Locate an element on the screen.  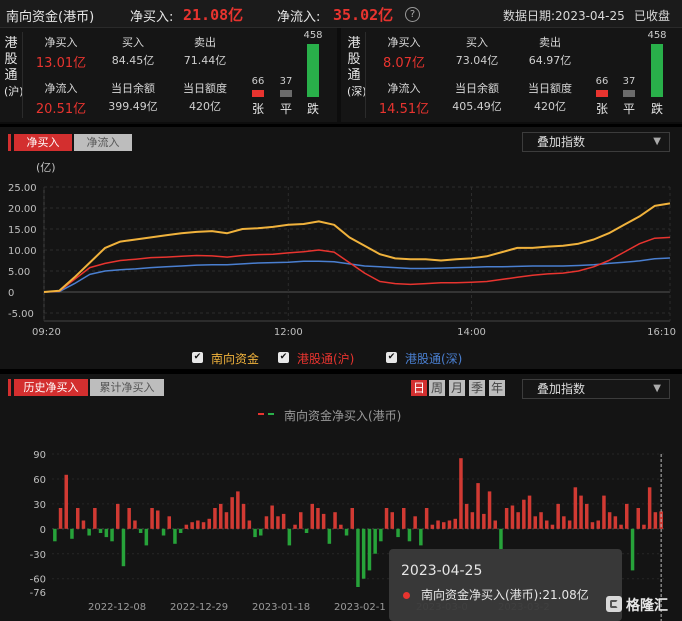
sz-breadth-bars: 66 37 458 张 平 跌 is located at coordinates (631, 73).